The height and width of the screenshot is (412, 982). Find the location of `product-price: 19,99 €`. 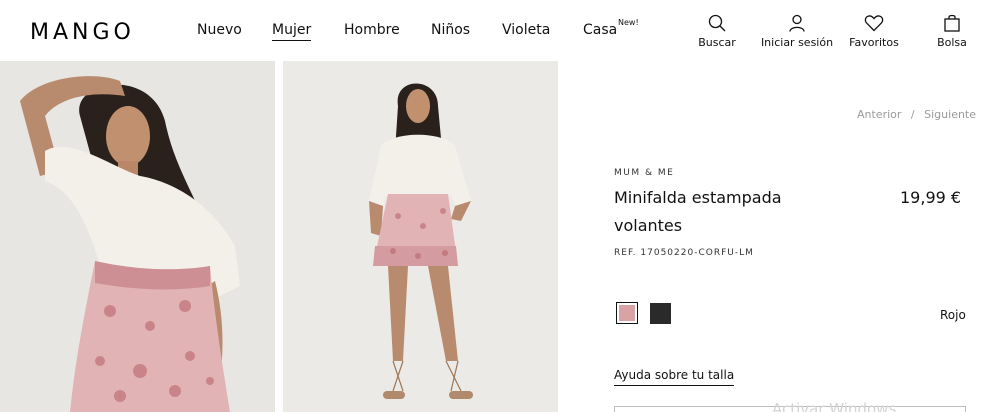

product-price: 19,99 € is located at coordinates (931, 197).